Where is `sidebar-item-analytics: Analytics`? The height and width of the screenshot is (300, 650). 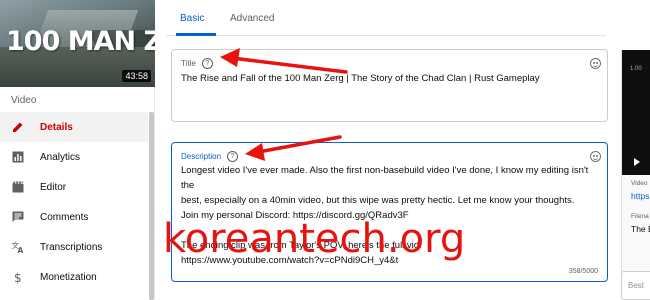 sidebar-item-analytics: Analytics is located at coordinates (74, 157).